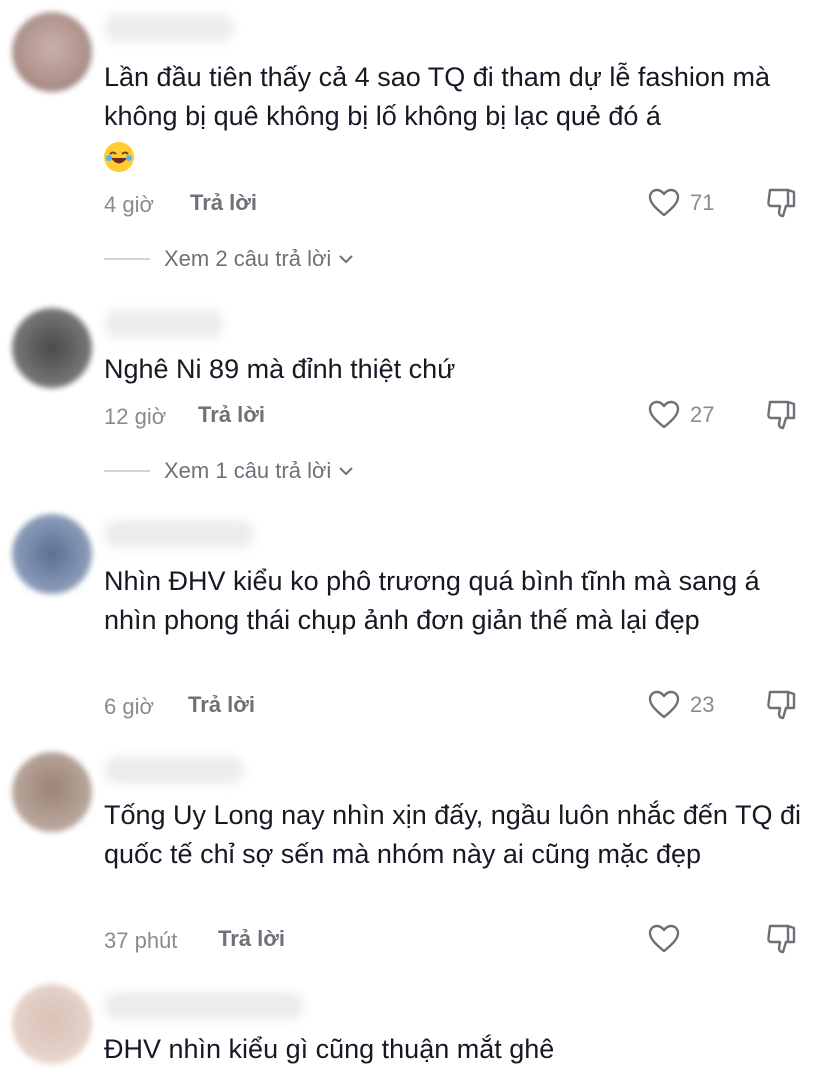 This screenshot has width=824, height=1086. What do you see at coordinates (280, 369) in the screenshot?
I see `comment-text: Nghê Ni 89 mà đỉnh thiệt chứ` at bounding box center [280, 369].